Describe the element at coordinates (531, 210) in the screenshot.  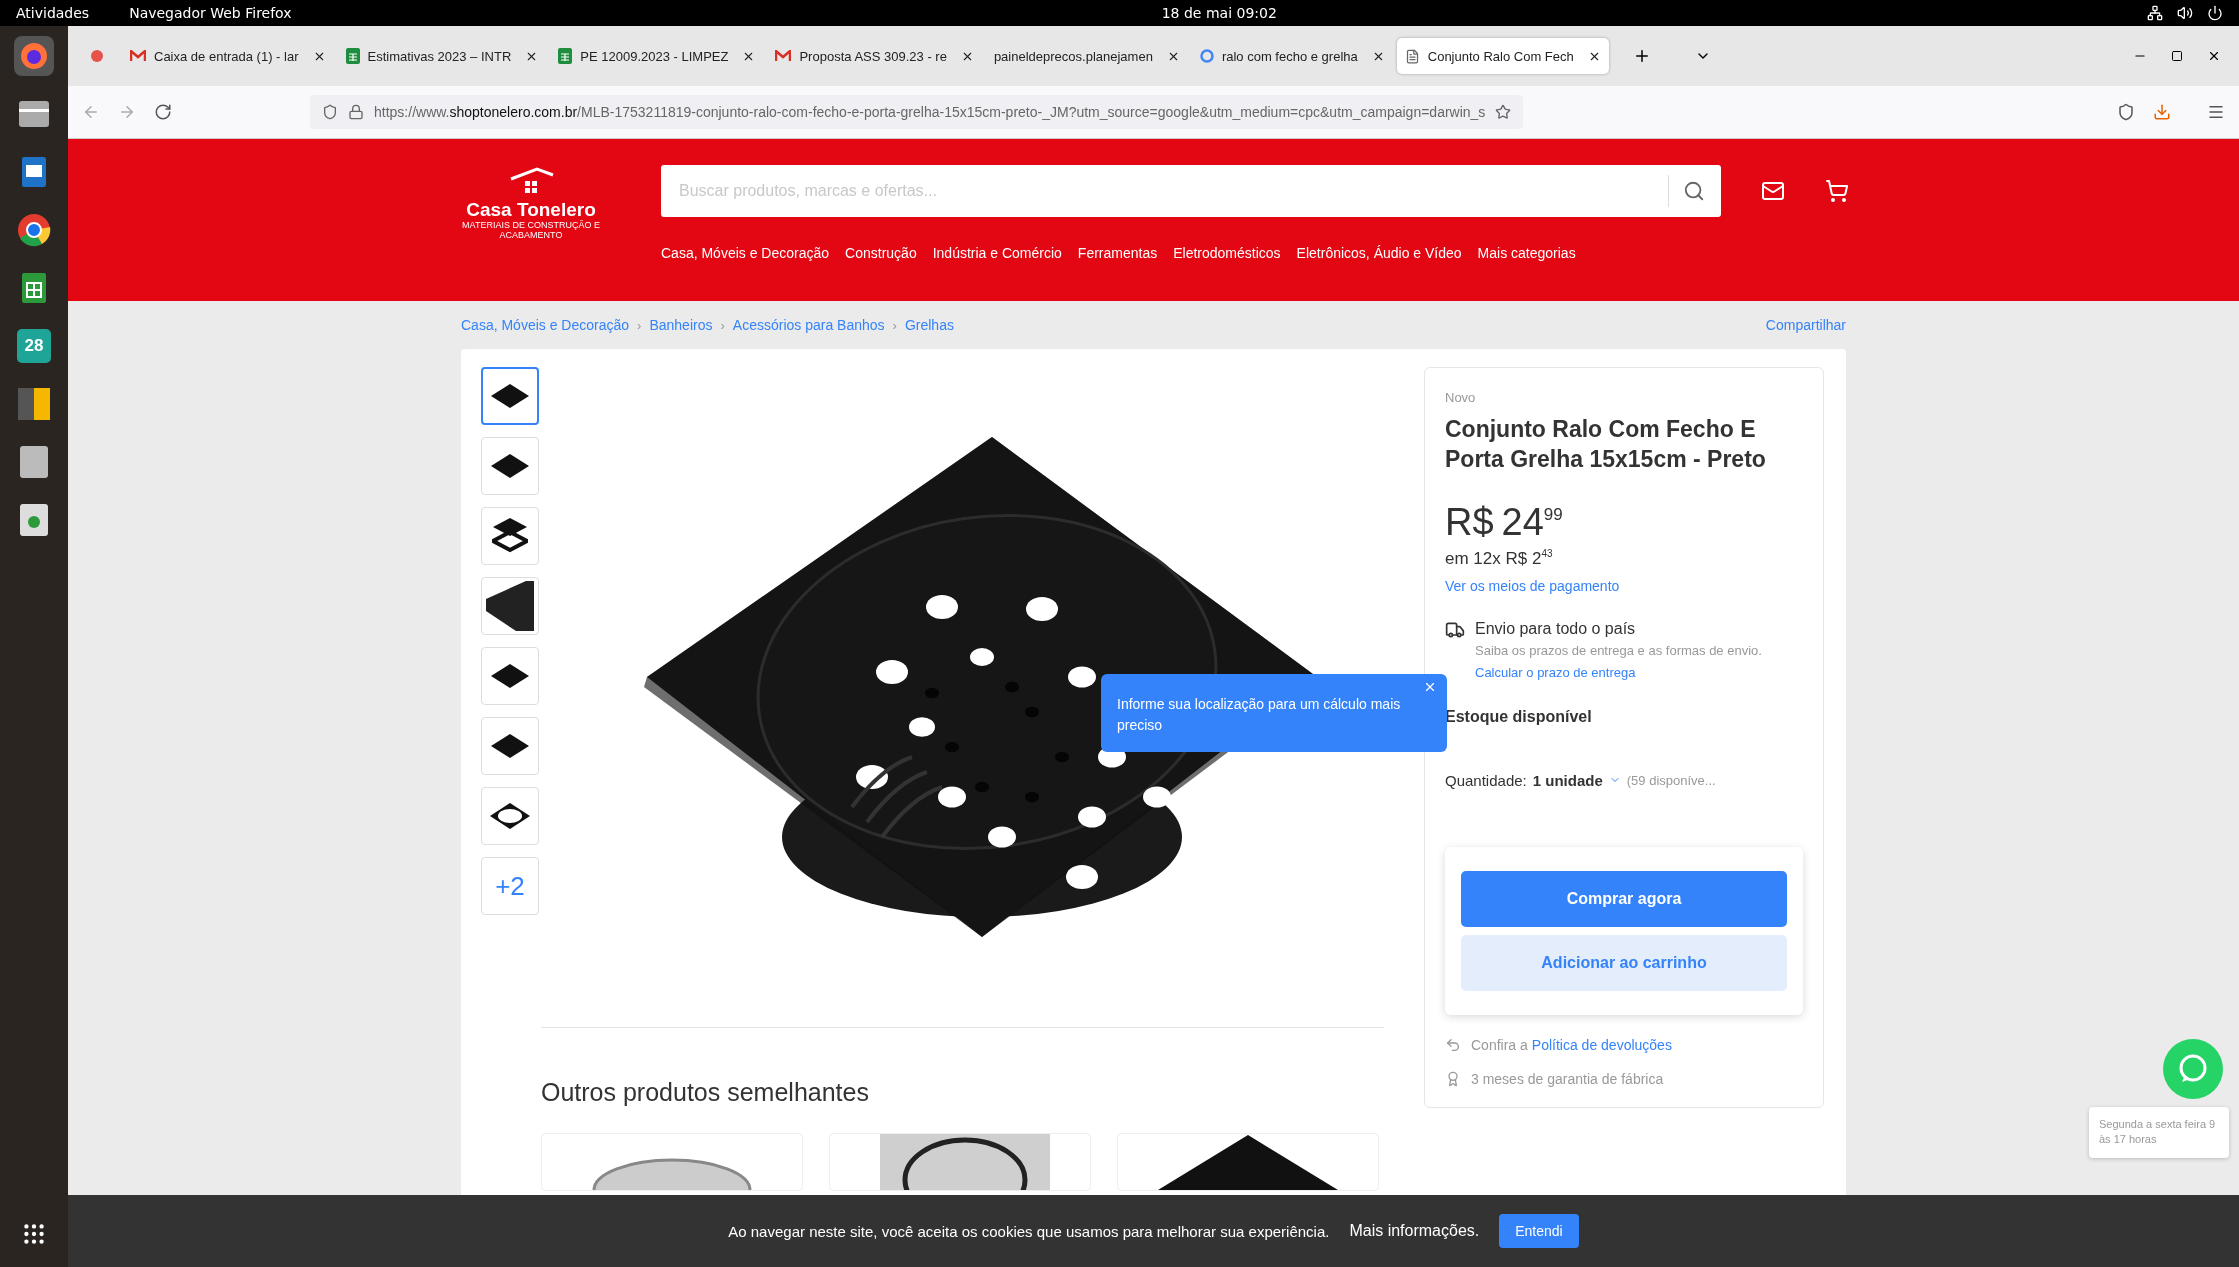
I see `store-logo-name: Casa Tonelero` at that location.